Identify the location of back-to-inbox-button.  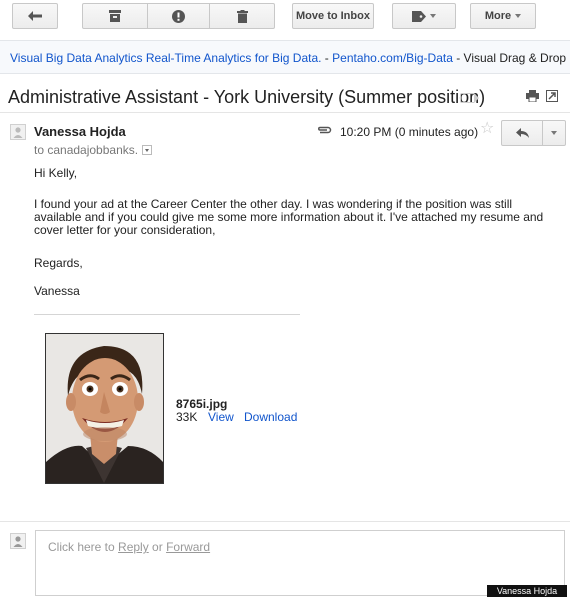
(35, 16).